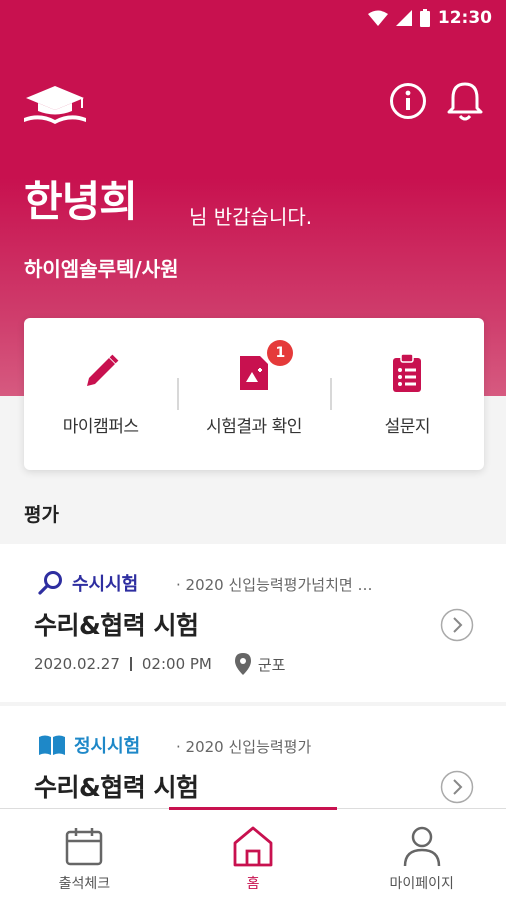  Describe the element at coordinates (107, 746) in the screenshot. I see `exam-type-label: 정시시험` at that location.